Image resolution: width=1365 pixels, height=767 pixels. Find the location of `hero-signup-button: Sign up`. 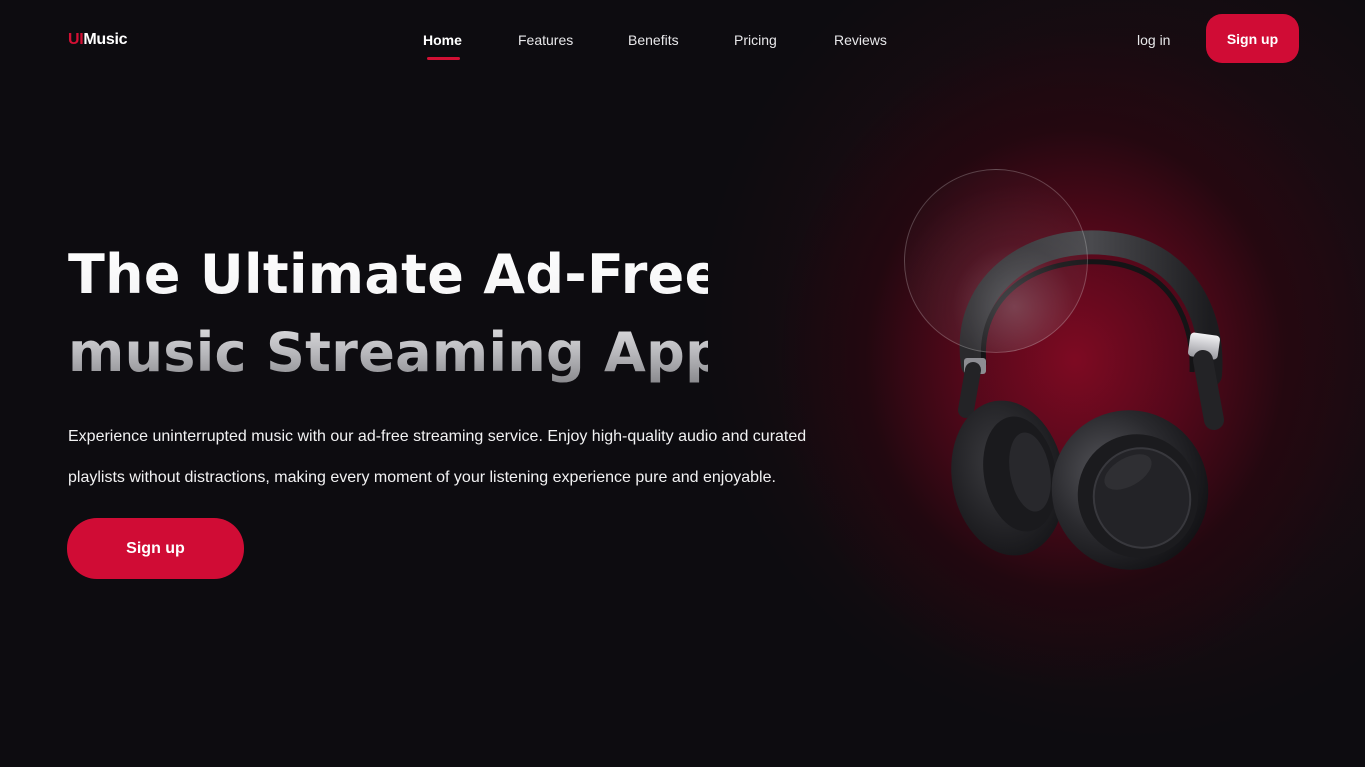

hero-signup-button: Sign up is located at coordinates (155, 548).